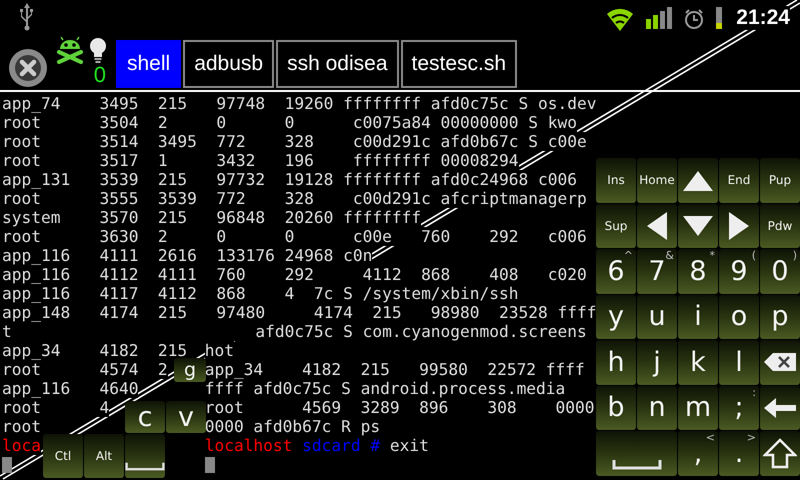  What do you see at coordinates (780, 316) in the screenshot?
I see `keyboard-key: p` at bounding box center [780, 316].